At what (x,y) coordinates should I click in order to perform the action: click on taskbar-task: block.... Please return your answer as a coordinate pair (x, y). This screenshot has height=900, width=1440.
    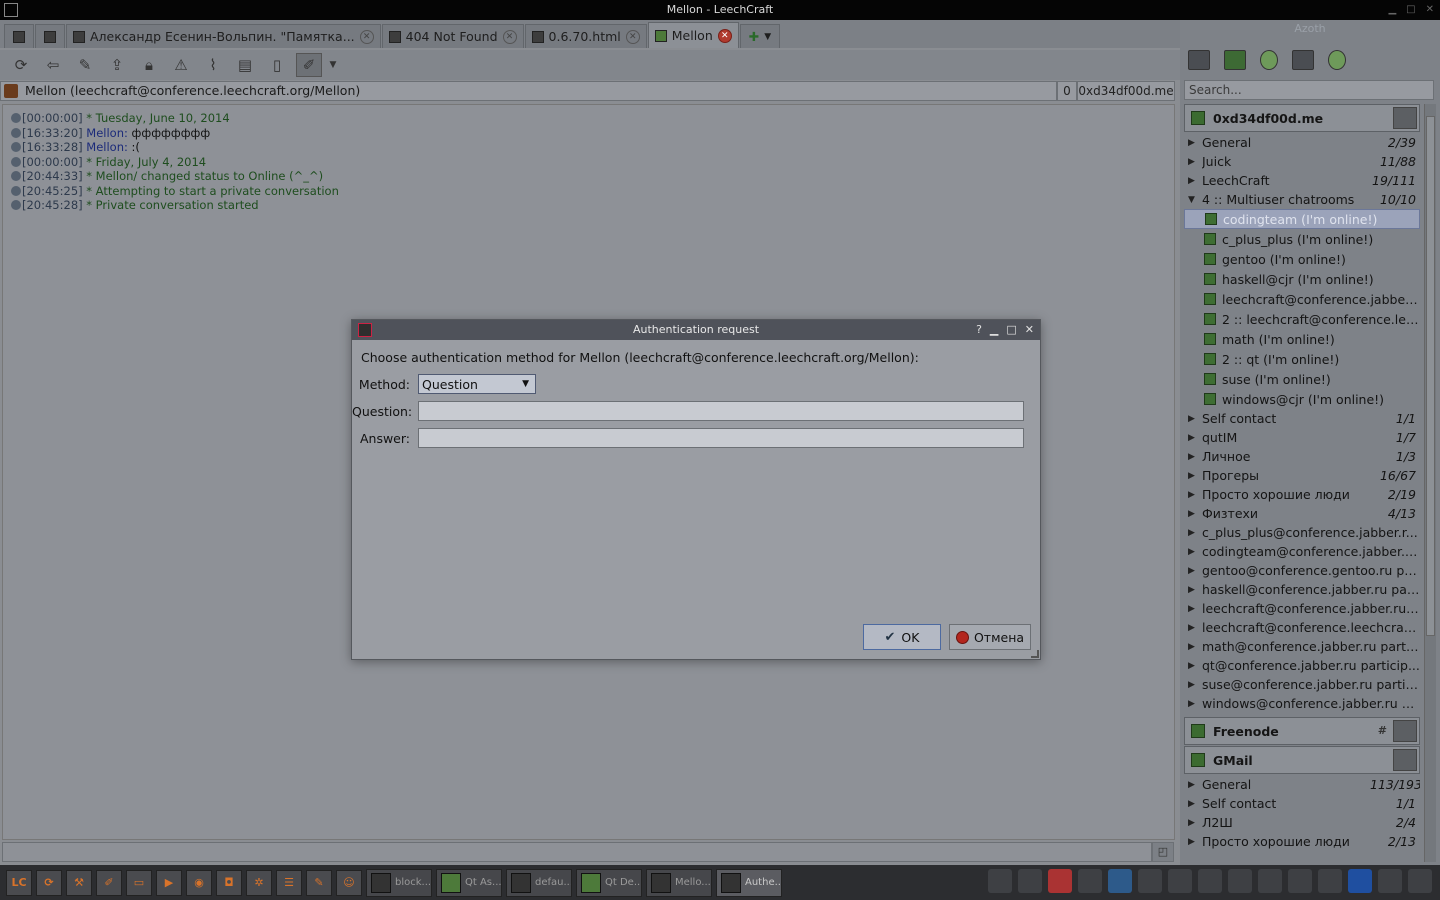
    Looking at the image, I should click on (399, 882).